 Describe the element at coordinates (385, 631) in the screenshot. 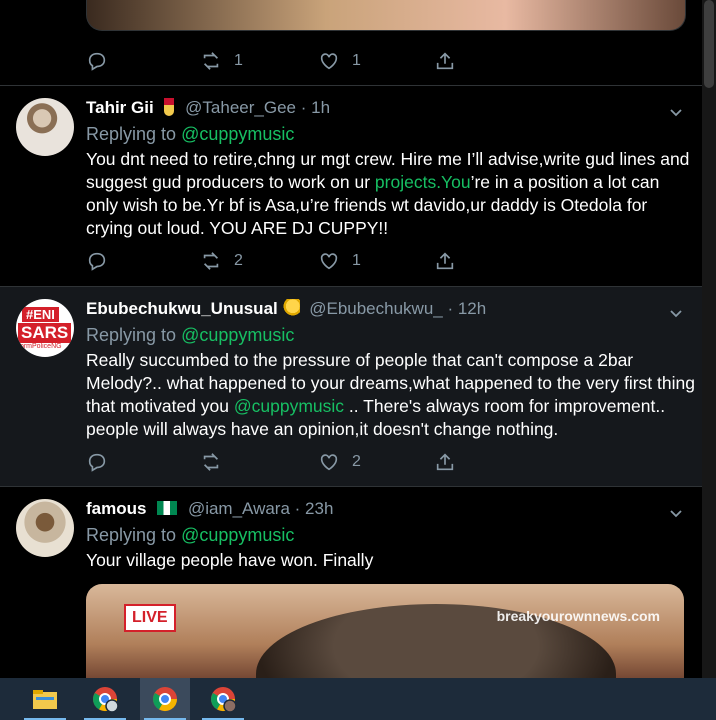

I see `tweet-media: LIVE breakyourownnews.com` at that location.